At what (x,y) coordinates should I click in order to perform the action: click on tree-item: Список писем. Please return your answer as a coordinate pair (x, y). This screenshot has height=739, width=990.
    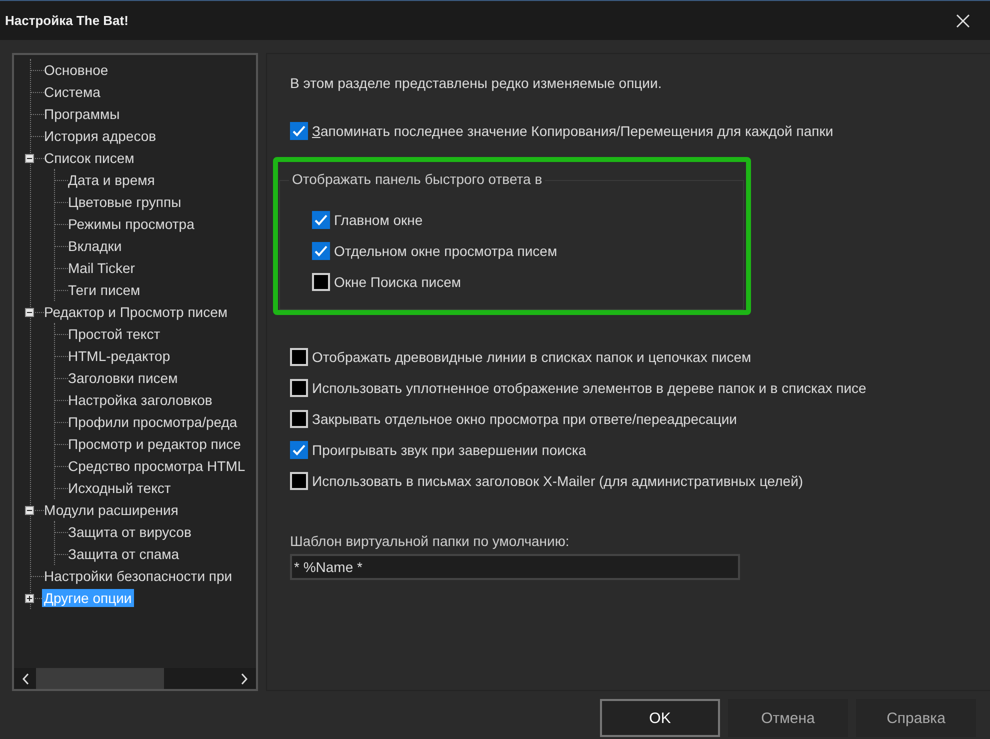
    Looking at the image, I should click on (89, 158).